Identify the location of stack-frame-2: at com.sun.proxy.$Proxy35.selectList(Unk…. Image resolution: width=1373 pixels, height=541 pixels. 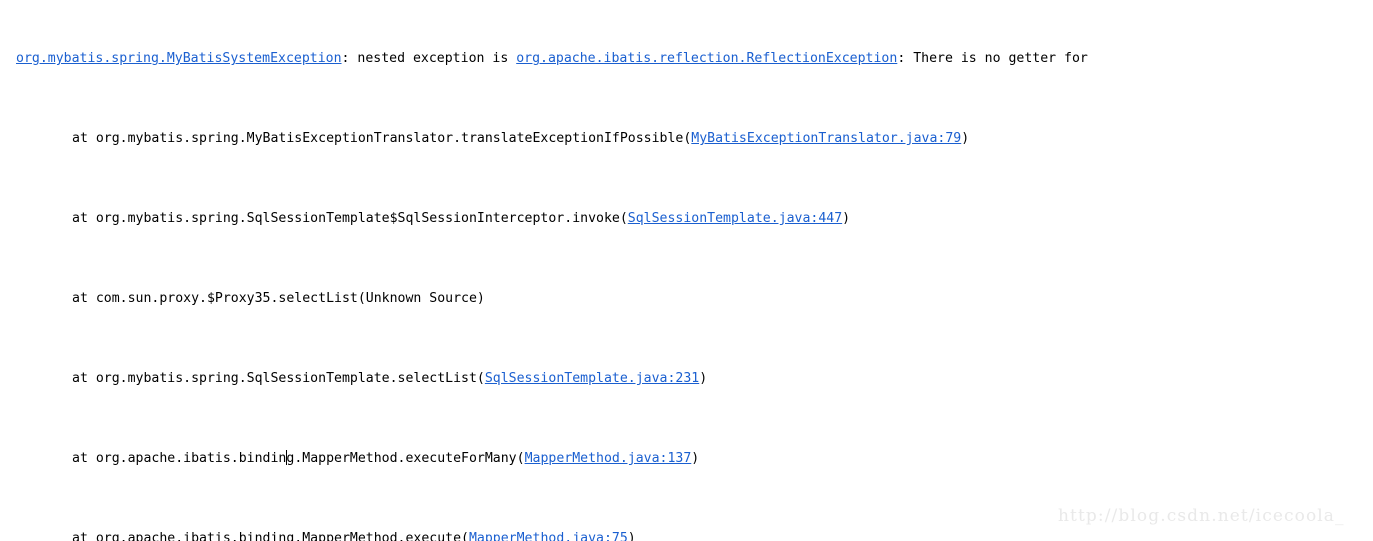
(694, 299).